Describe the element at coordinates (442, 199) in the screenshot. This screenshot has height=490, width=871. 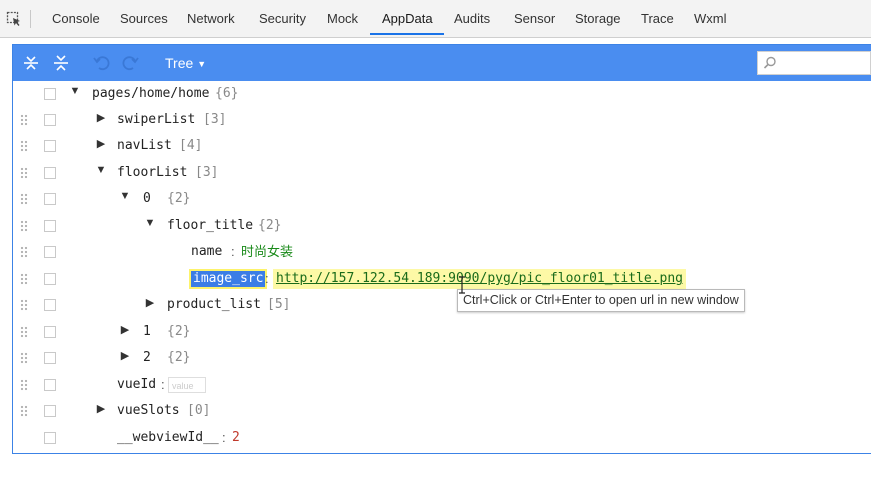
I see `tree-row-item-0: ▼ 0 {2}` at that location.